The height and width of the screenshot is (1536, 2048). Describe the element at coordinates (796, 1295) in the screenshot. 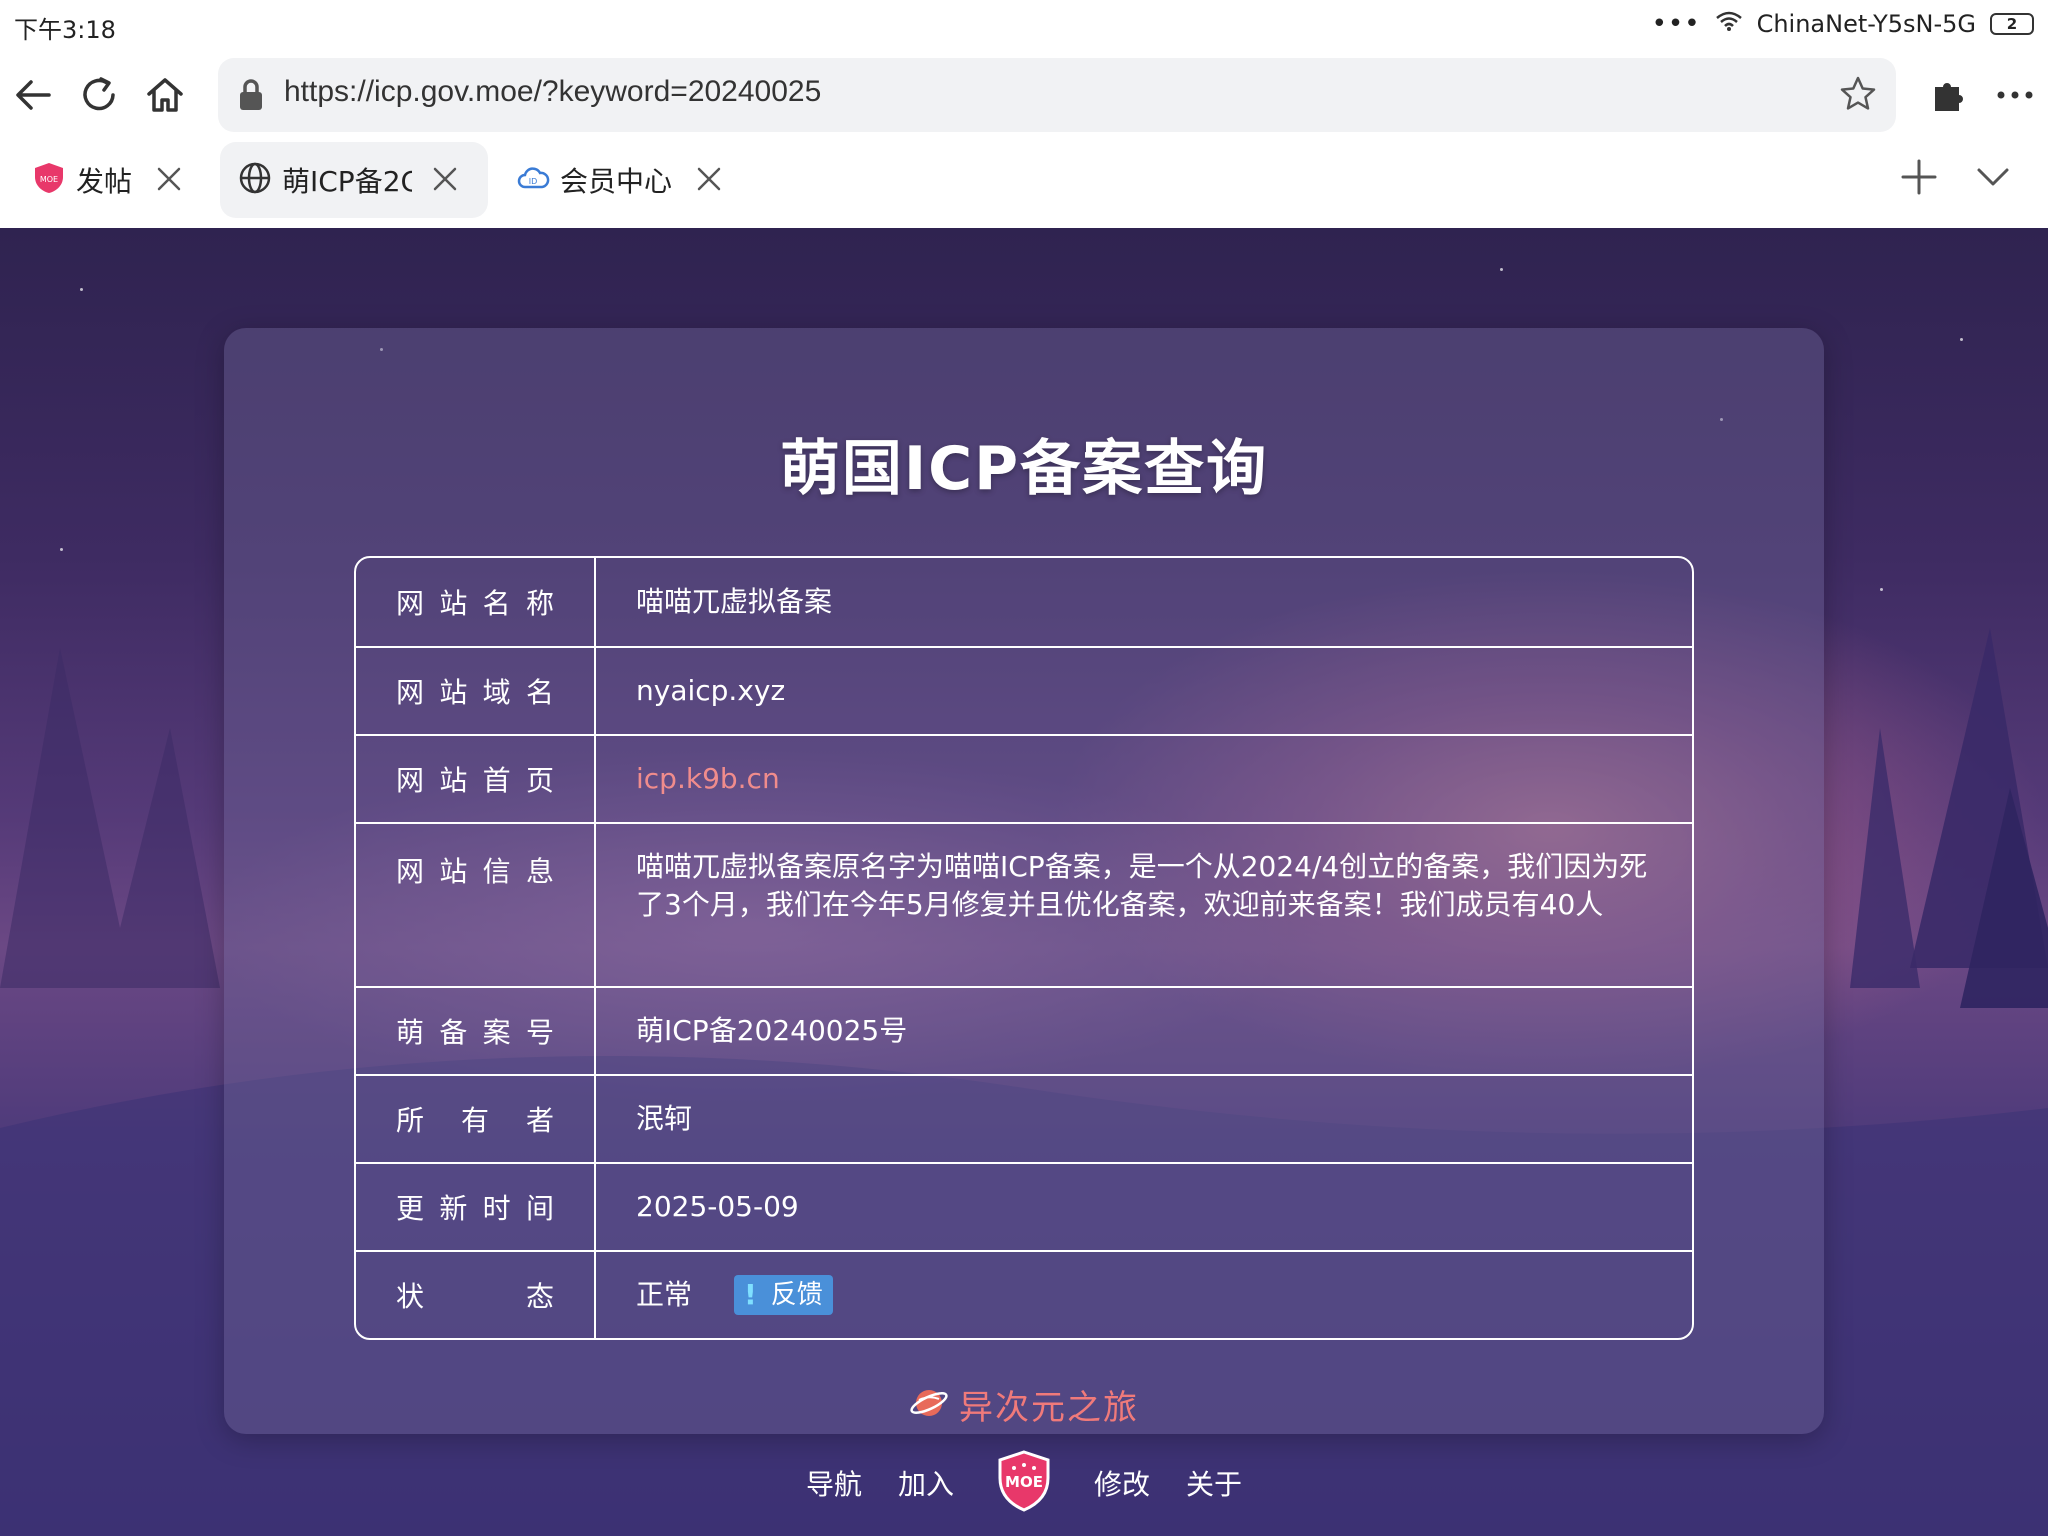

I see `feedback-label: 反馈` at that location.